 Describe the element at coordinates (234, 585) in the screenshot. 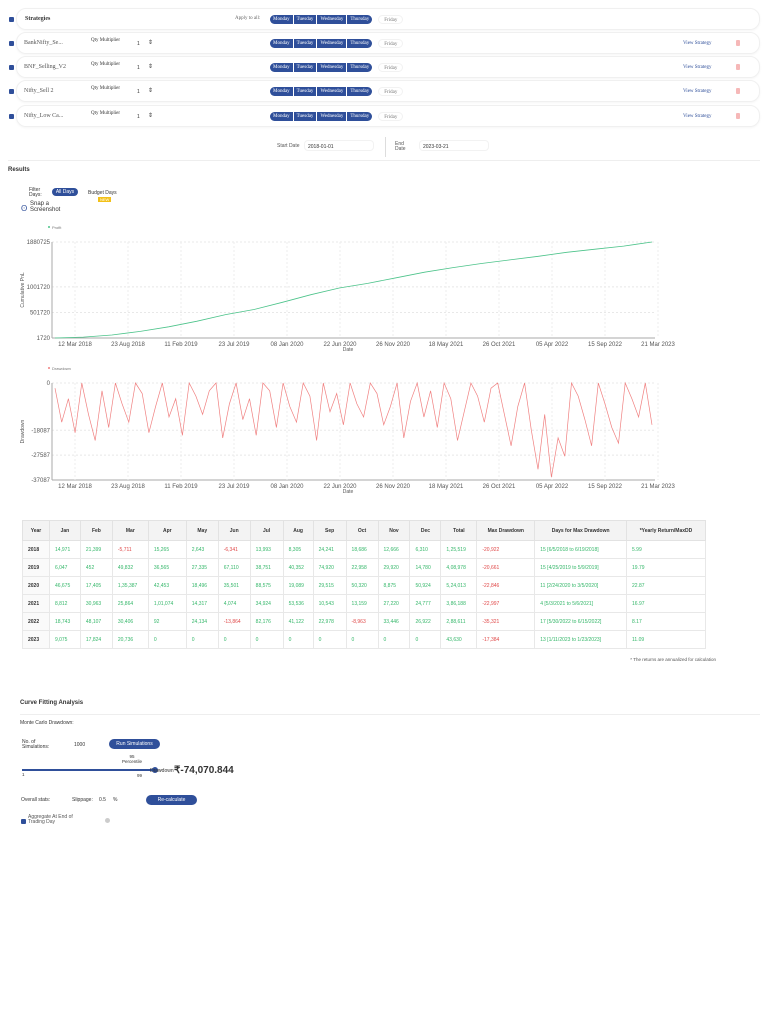

I see `table-cell: 35,501` at that location.